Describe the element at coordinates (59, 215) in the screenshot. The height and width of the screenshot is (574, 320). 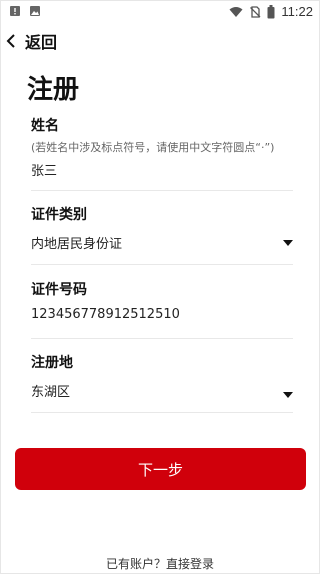
I see `id-type-label: 证件类别` at that location.